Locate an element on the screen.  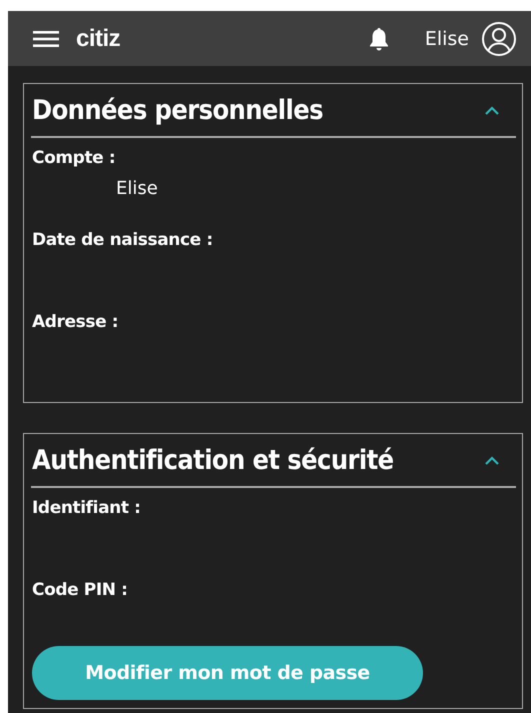
user-name: Elise is located at coordinates (446, 39).